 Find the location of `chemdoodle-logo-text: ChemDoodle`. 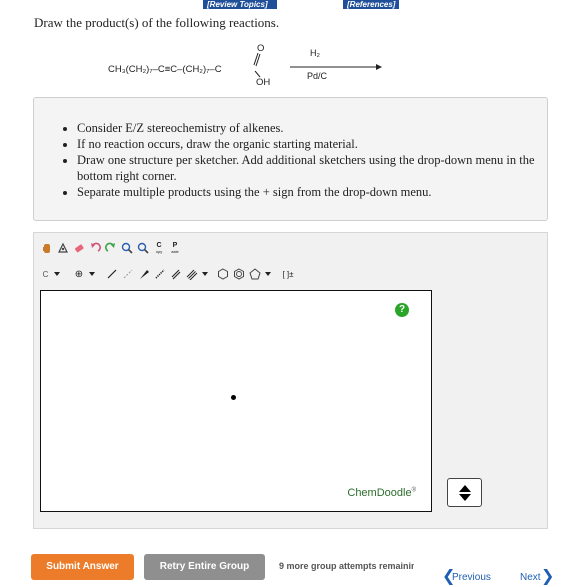

chemdoodle-logo-text: ChemDoodle is located at coordinates (379, 493).